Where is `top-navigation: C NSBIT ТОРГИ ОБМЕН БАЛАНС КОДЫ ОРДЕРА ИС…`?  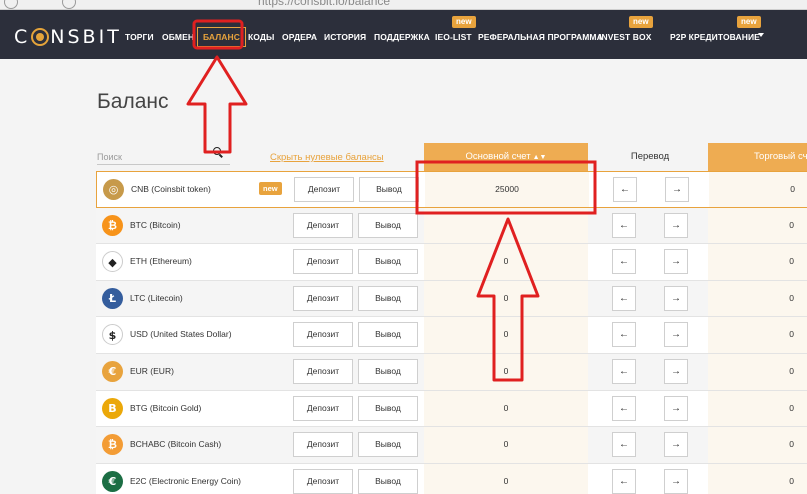
top-navigation: C NSBIT ТОРГИ ОБМЕН БАЛАНС КОДЫ ОРДЕРА ИС… is located at coordinates (403, 34).